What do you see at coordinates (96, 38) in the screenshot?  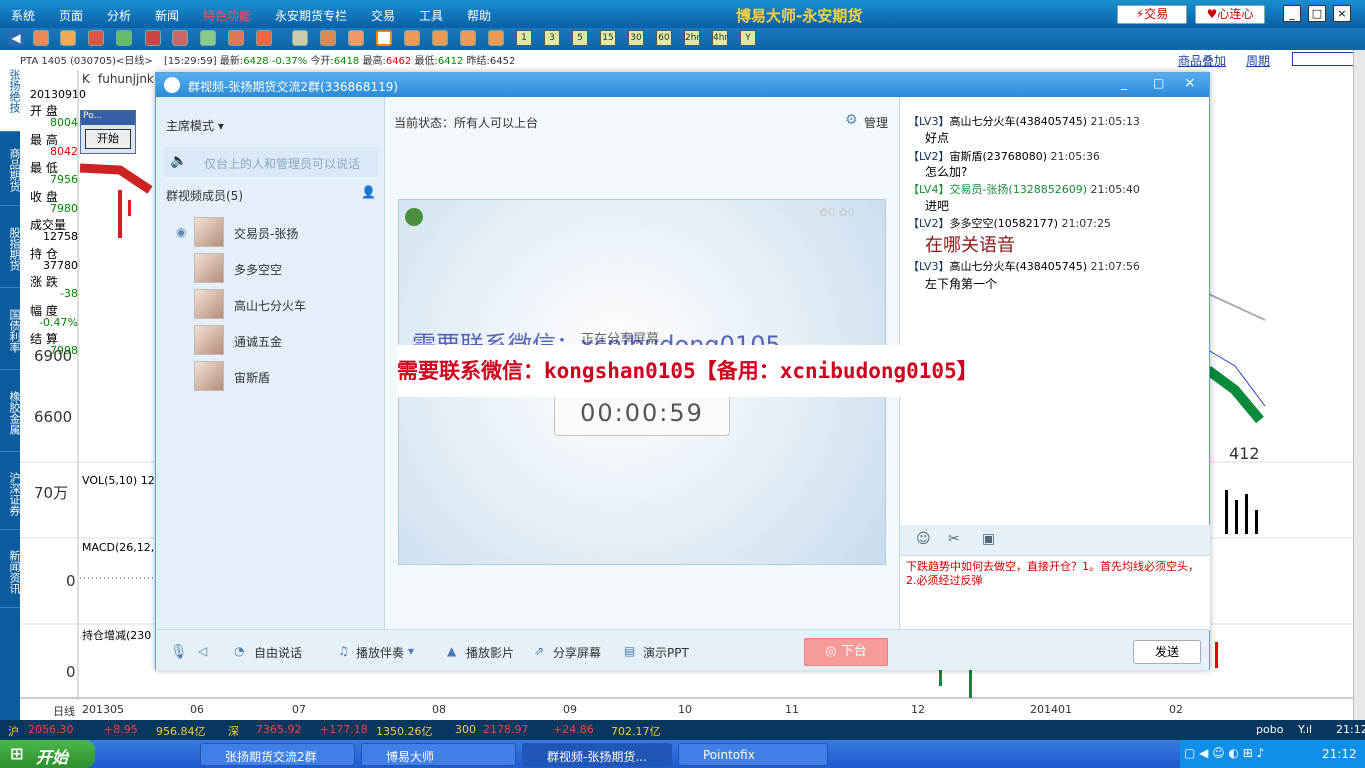 I see `news-icon` at bounding box center [96, 38].